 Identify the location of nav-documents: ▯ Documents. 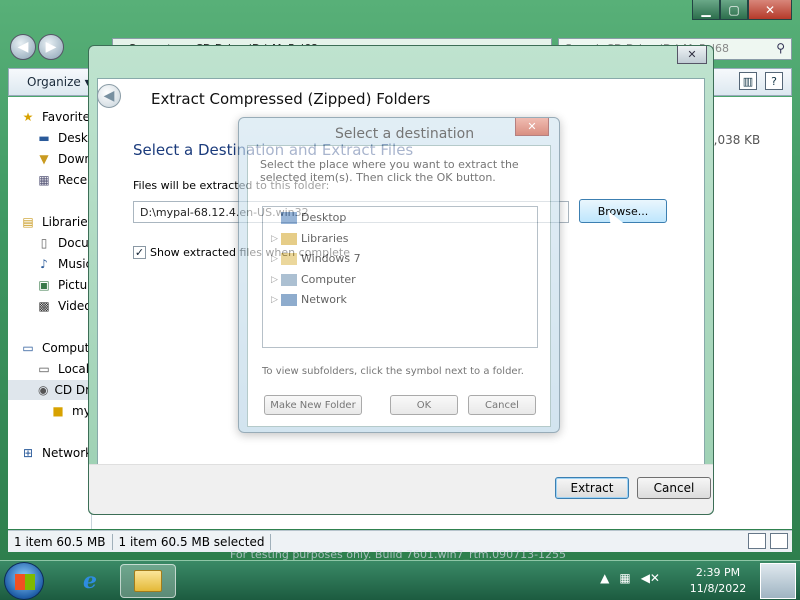
(63, 243).